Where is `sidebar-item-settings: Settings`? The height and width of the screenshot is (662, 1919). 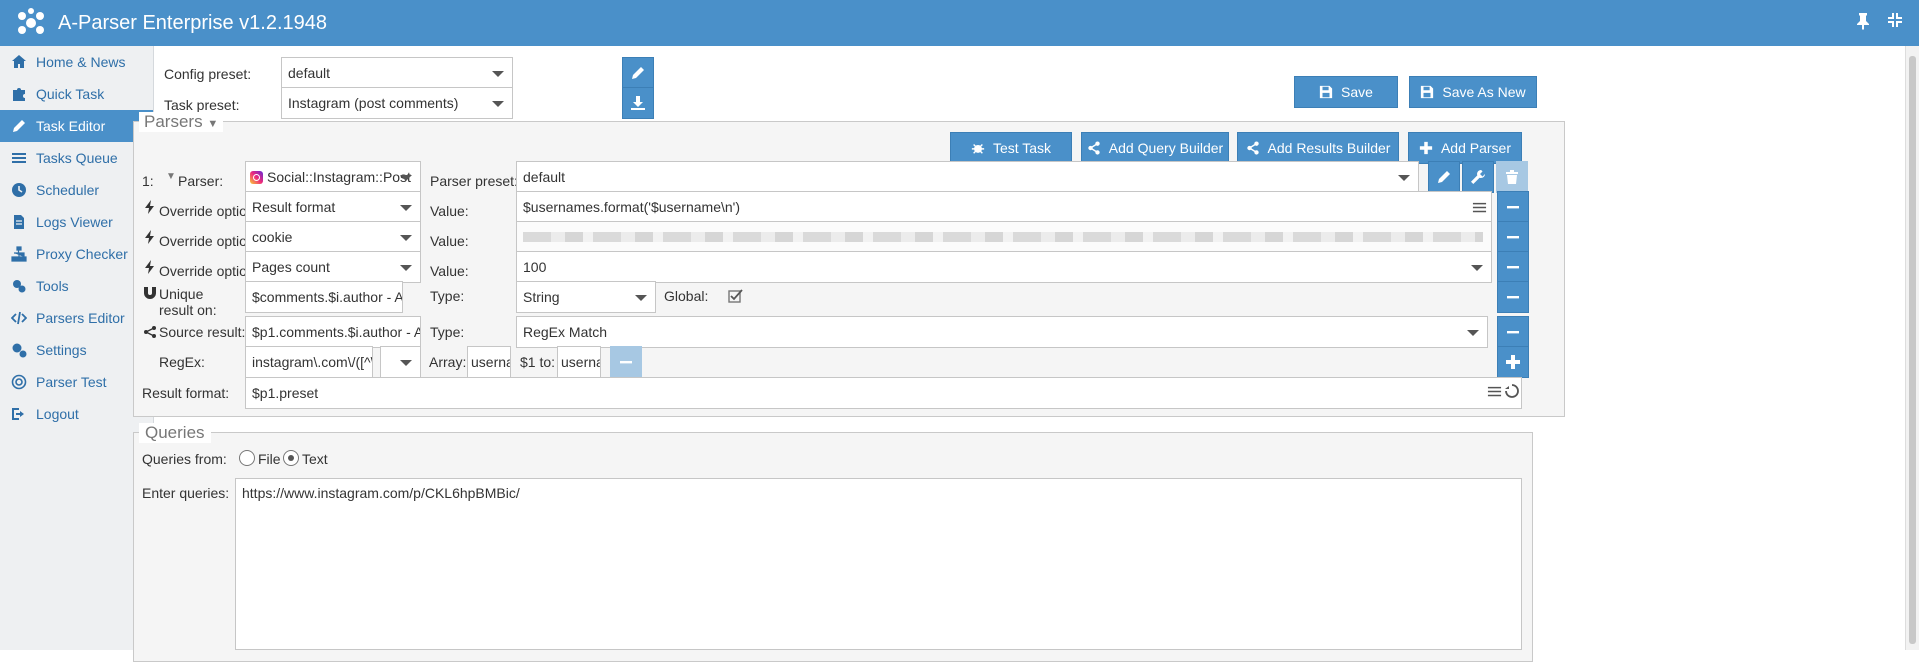
sidebar-item-settings: Settings is located at coordinates (76, 350).